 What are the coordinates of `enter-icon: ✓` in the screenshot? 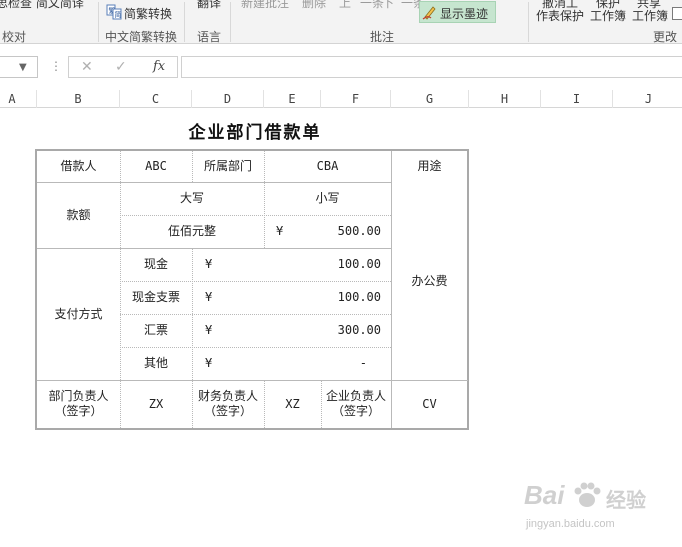 It's located at (121, 67).